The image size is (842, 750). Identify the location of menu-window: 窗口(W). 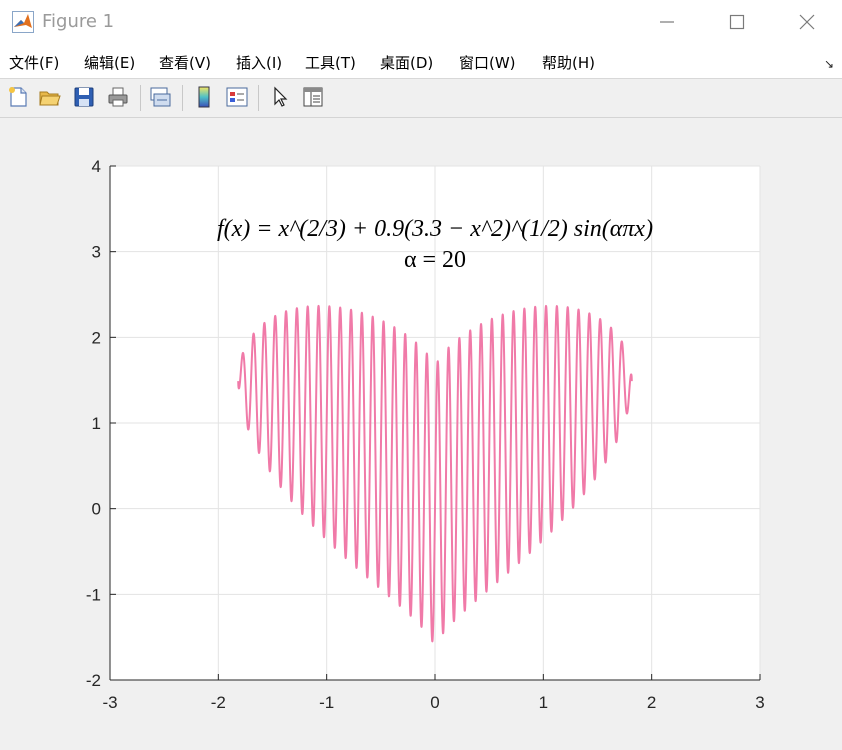
(487, 62).